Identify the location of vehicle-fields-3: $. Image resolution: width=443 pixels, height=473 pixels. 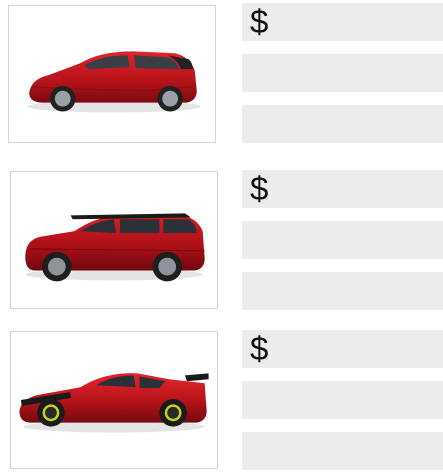
(342, 400).